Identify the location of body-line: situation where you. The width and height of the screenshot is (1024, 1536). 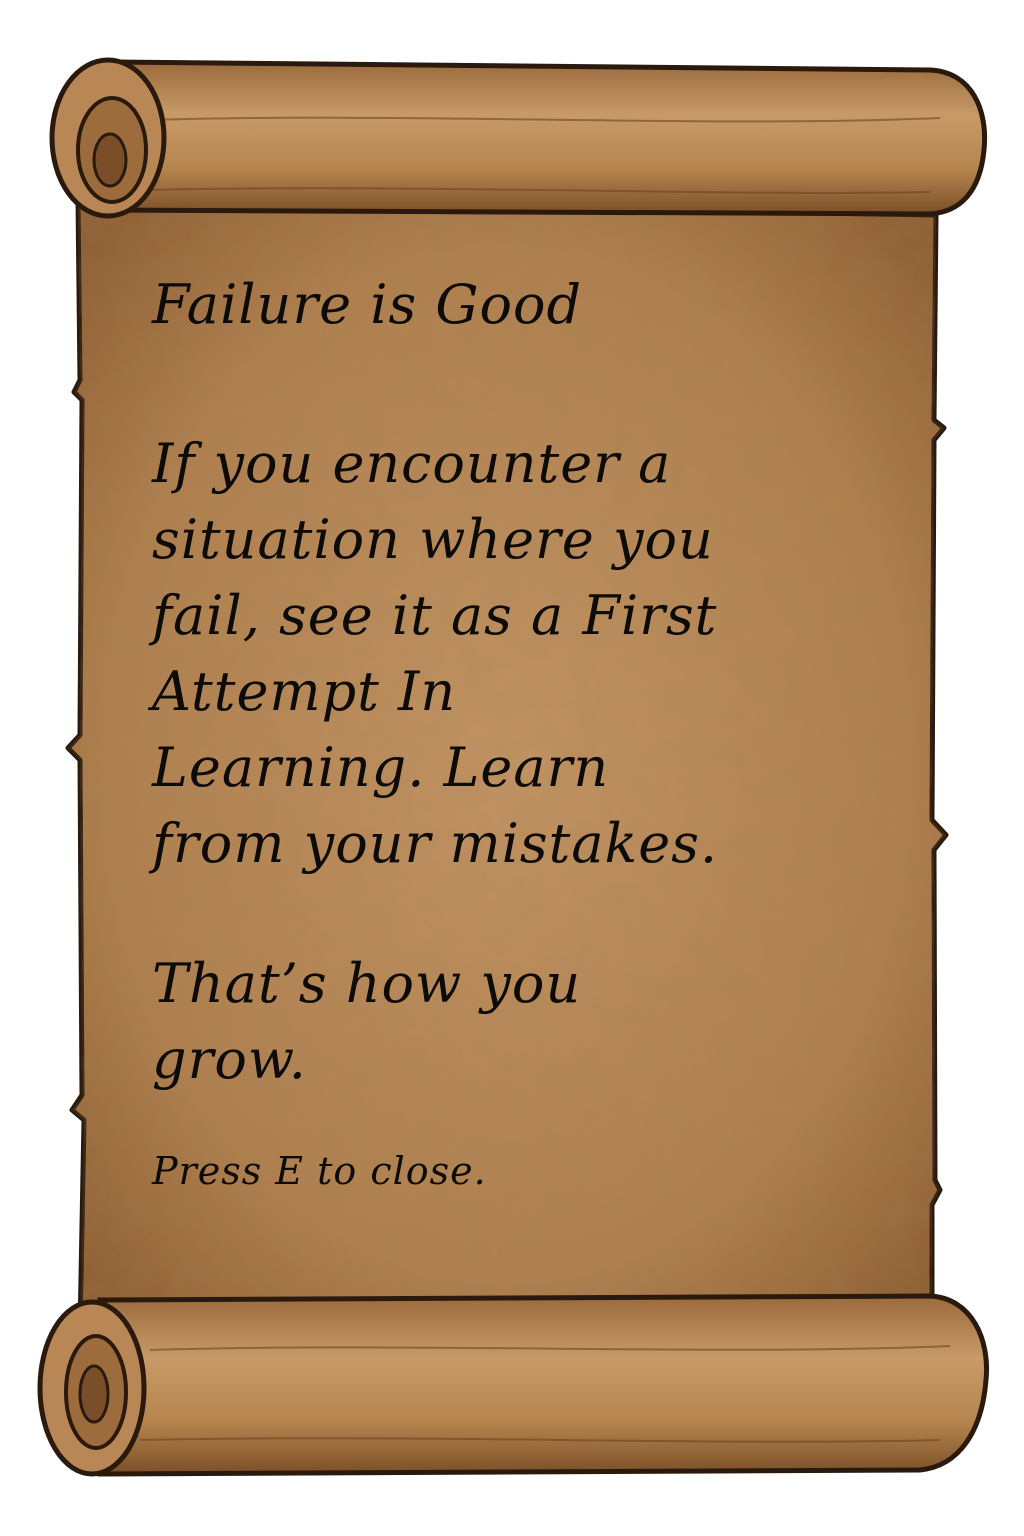
(433, 539).